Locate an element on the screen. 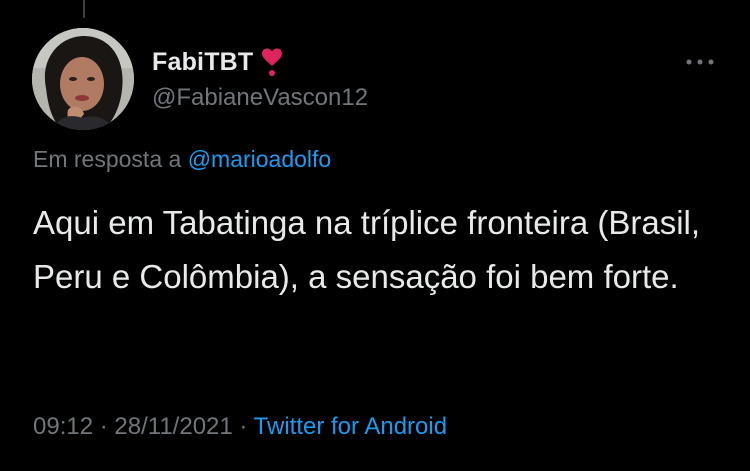 The image size is (750, 471). tweet-source-link: Twitter for Android is located at coordinates (350, 426).